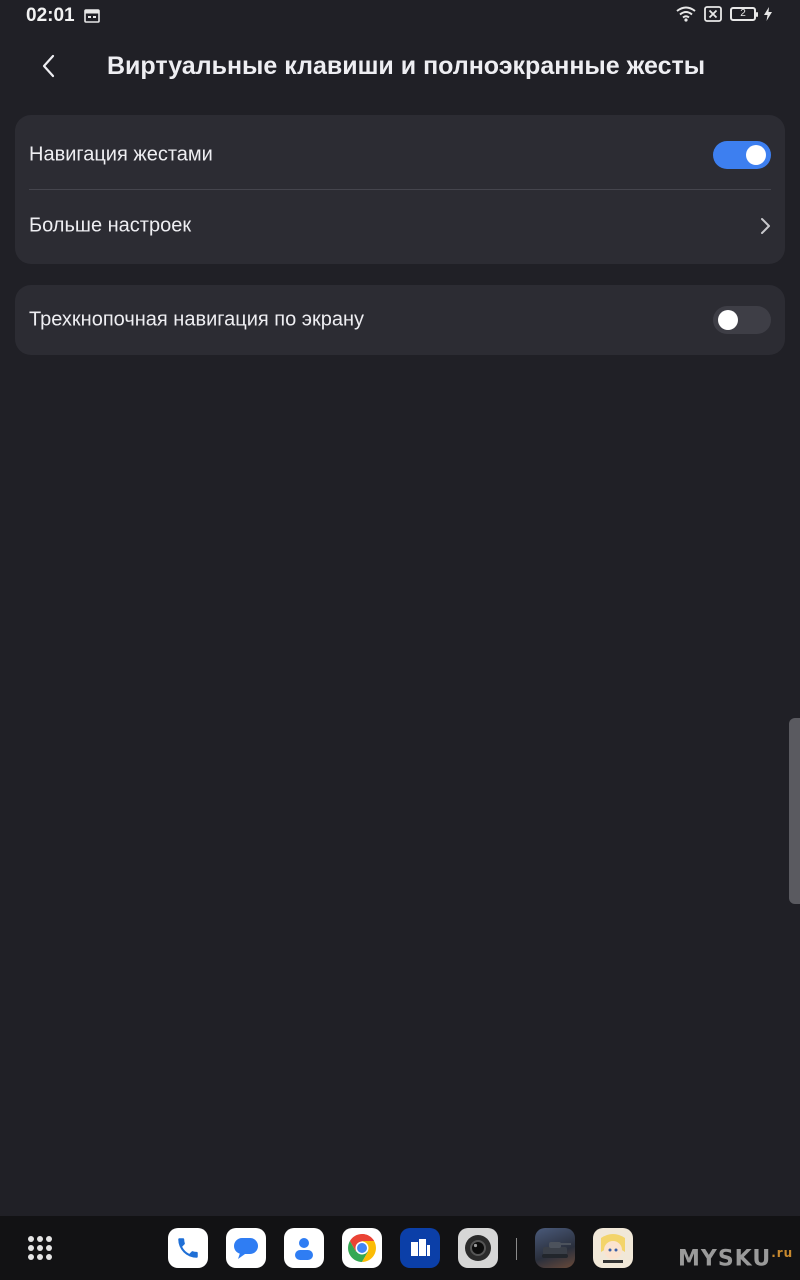 The height and width of the screenshot is (1280, 800). I want to click on more-settings-row: Больше настроек, so click(400, 226).